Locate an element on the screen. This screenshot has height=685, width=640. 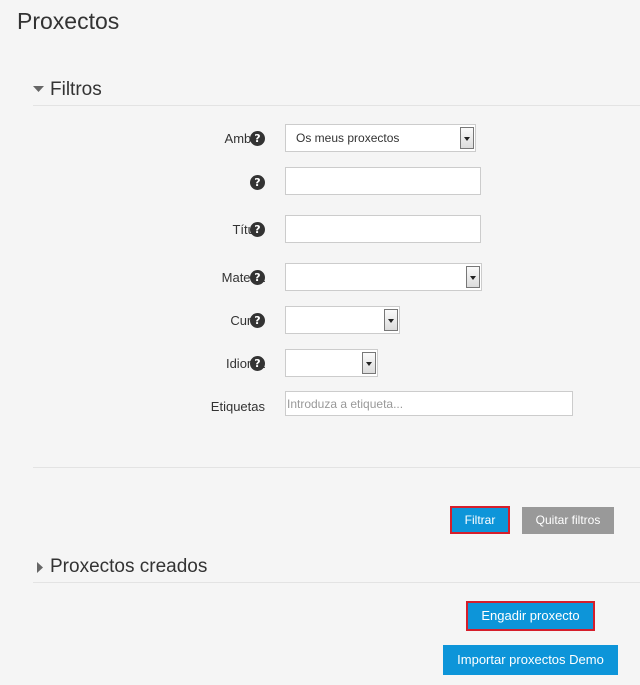
curso-select is located at coordinates (342, 320).